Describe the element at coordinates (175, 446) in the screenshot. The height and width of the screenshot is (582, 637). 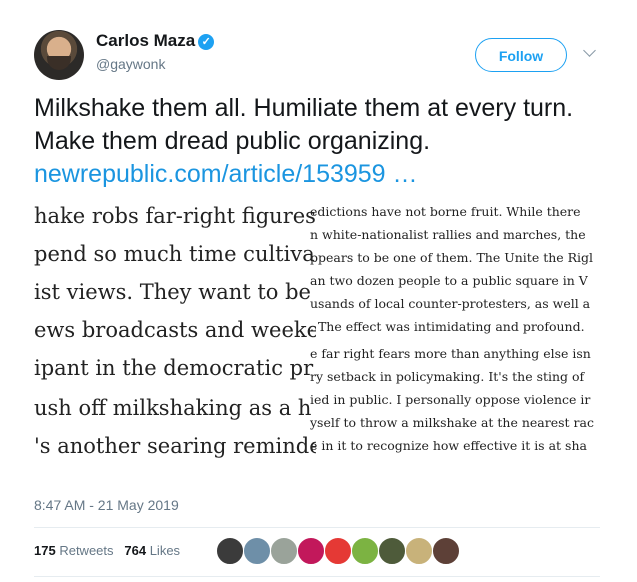
I see `photo-large-line: 's another searing reminde` at that location.